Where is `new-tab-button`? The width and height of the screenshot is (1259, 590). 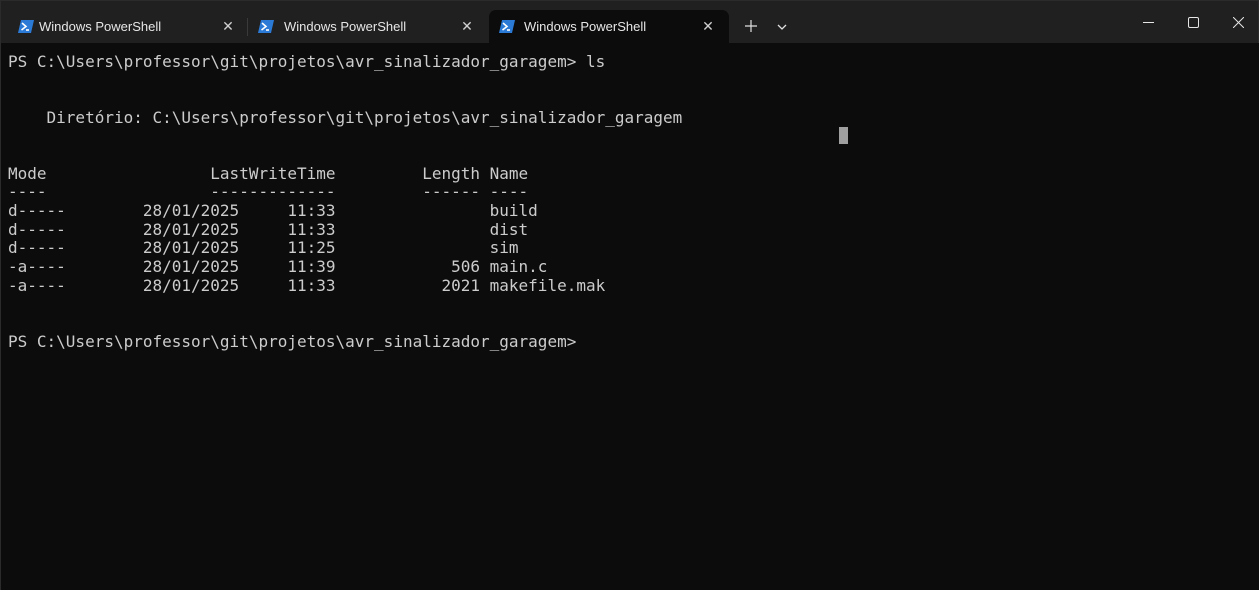
new-tab-button is located at coordinates (751, 26).